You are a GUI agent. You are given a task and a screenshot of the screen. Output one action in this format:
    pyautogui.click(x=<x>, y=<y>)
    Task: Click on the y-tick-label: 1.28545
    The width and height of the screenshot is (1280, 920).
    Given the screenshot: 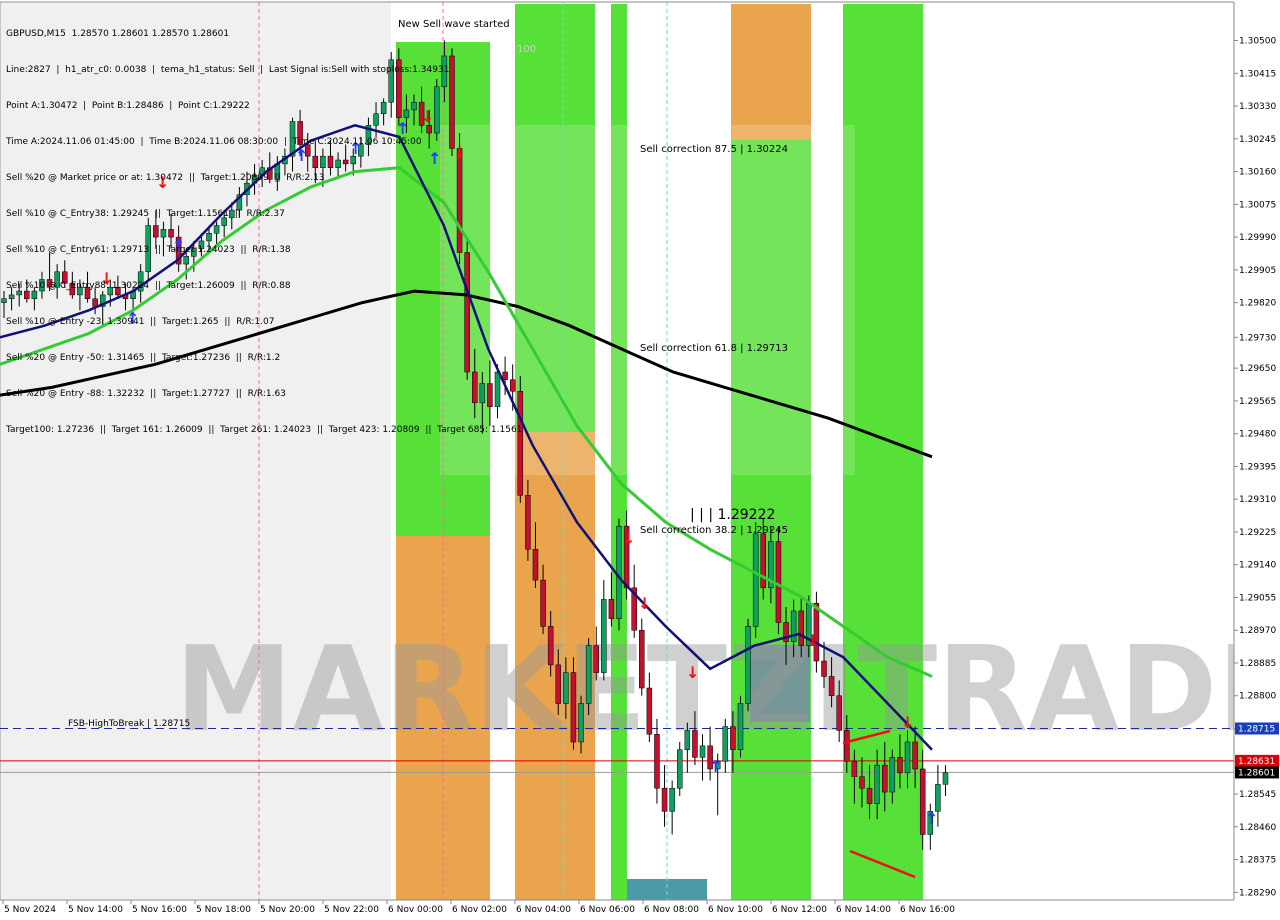 What is the action you would take?
    pyautogui.click(x=1257, y=795)
    